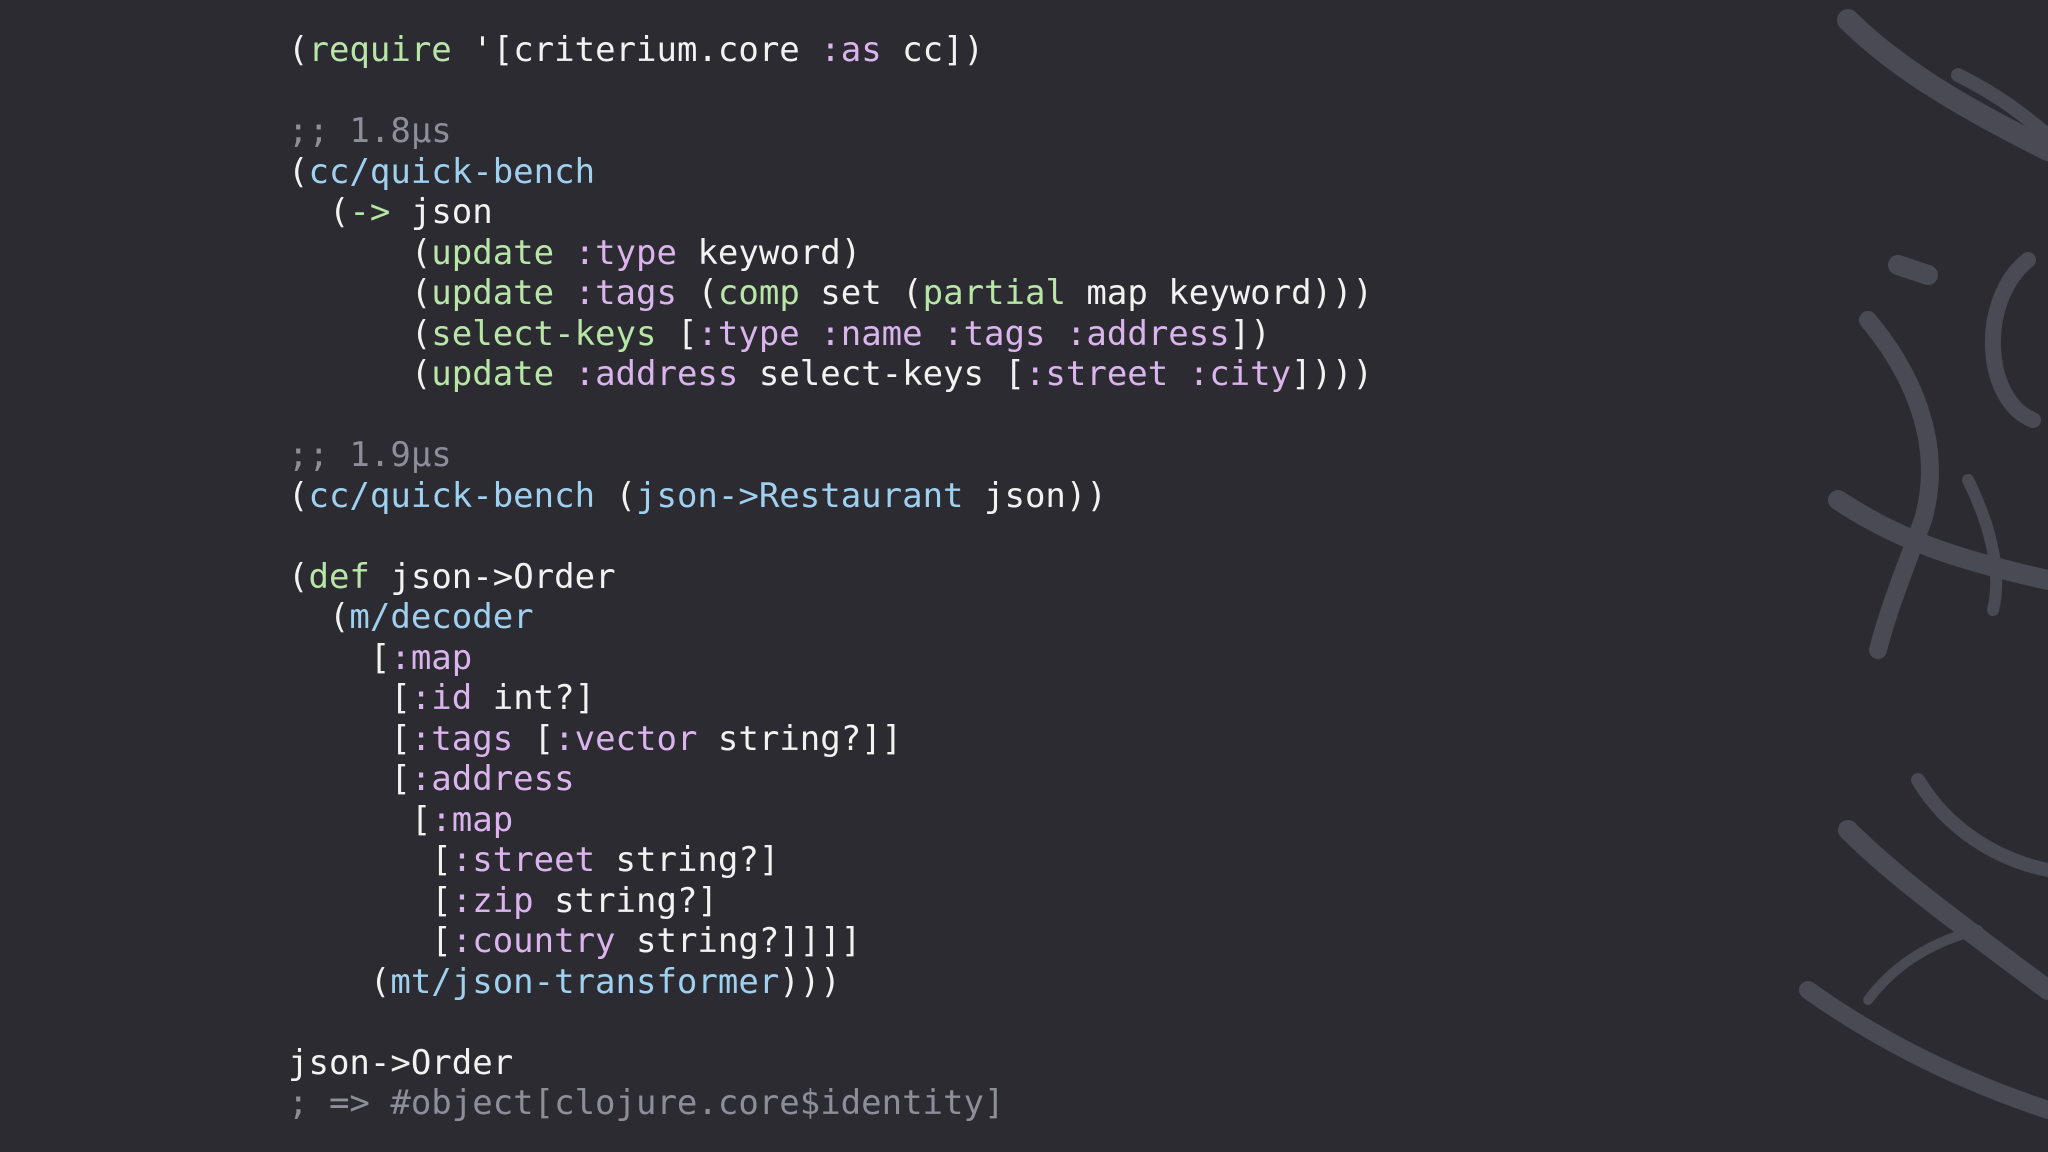 Image resolution: width=2048 pixels, height=1152 pixels. Describe the element at coordinates (441, 212) in the screenshot. I see `code-token: json` at that location.